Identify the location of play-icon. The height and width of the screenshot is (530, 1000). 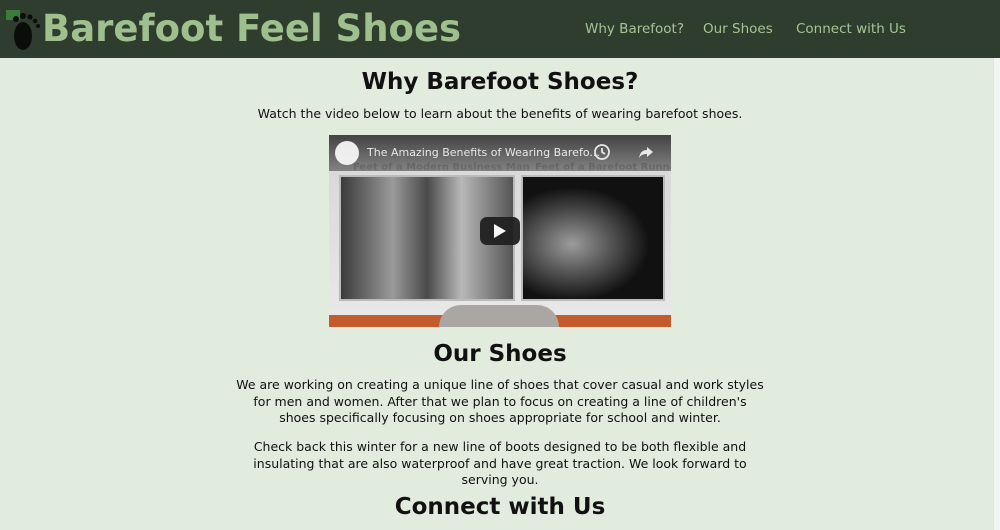
(500, 231).